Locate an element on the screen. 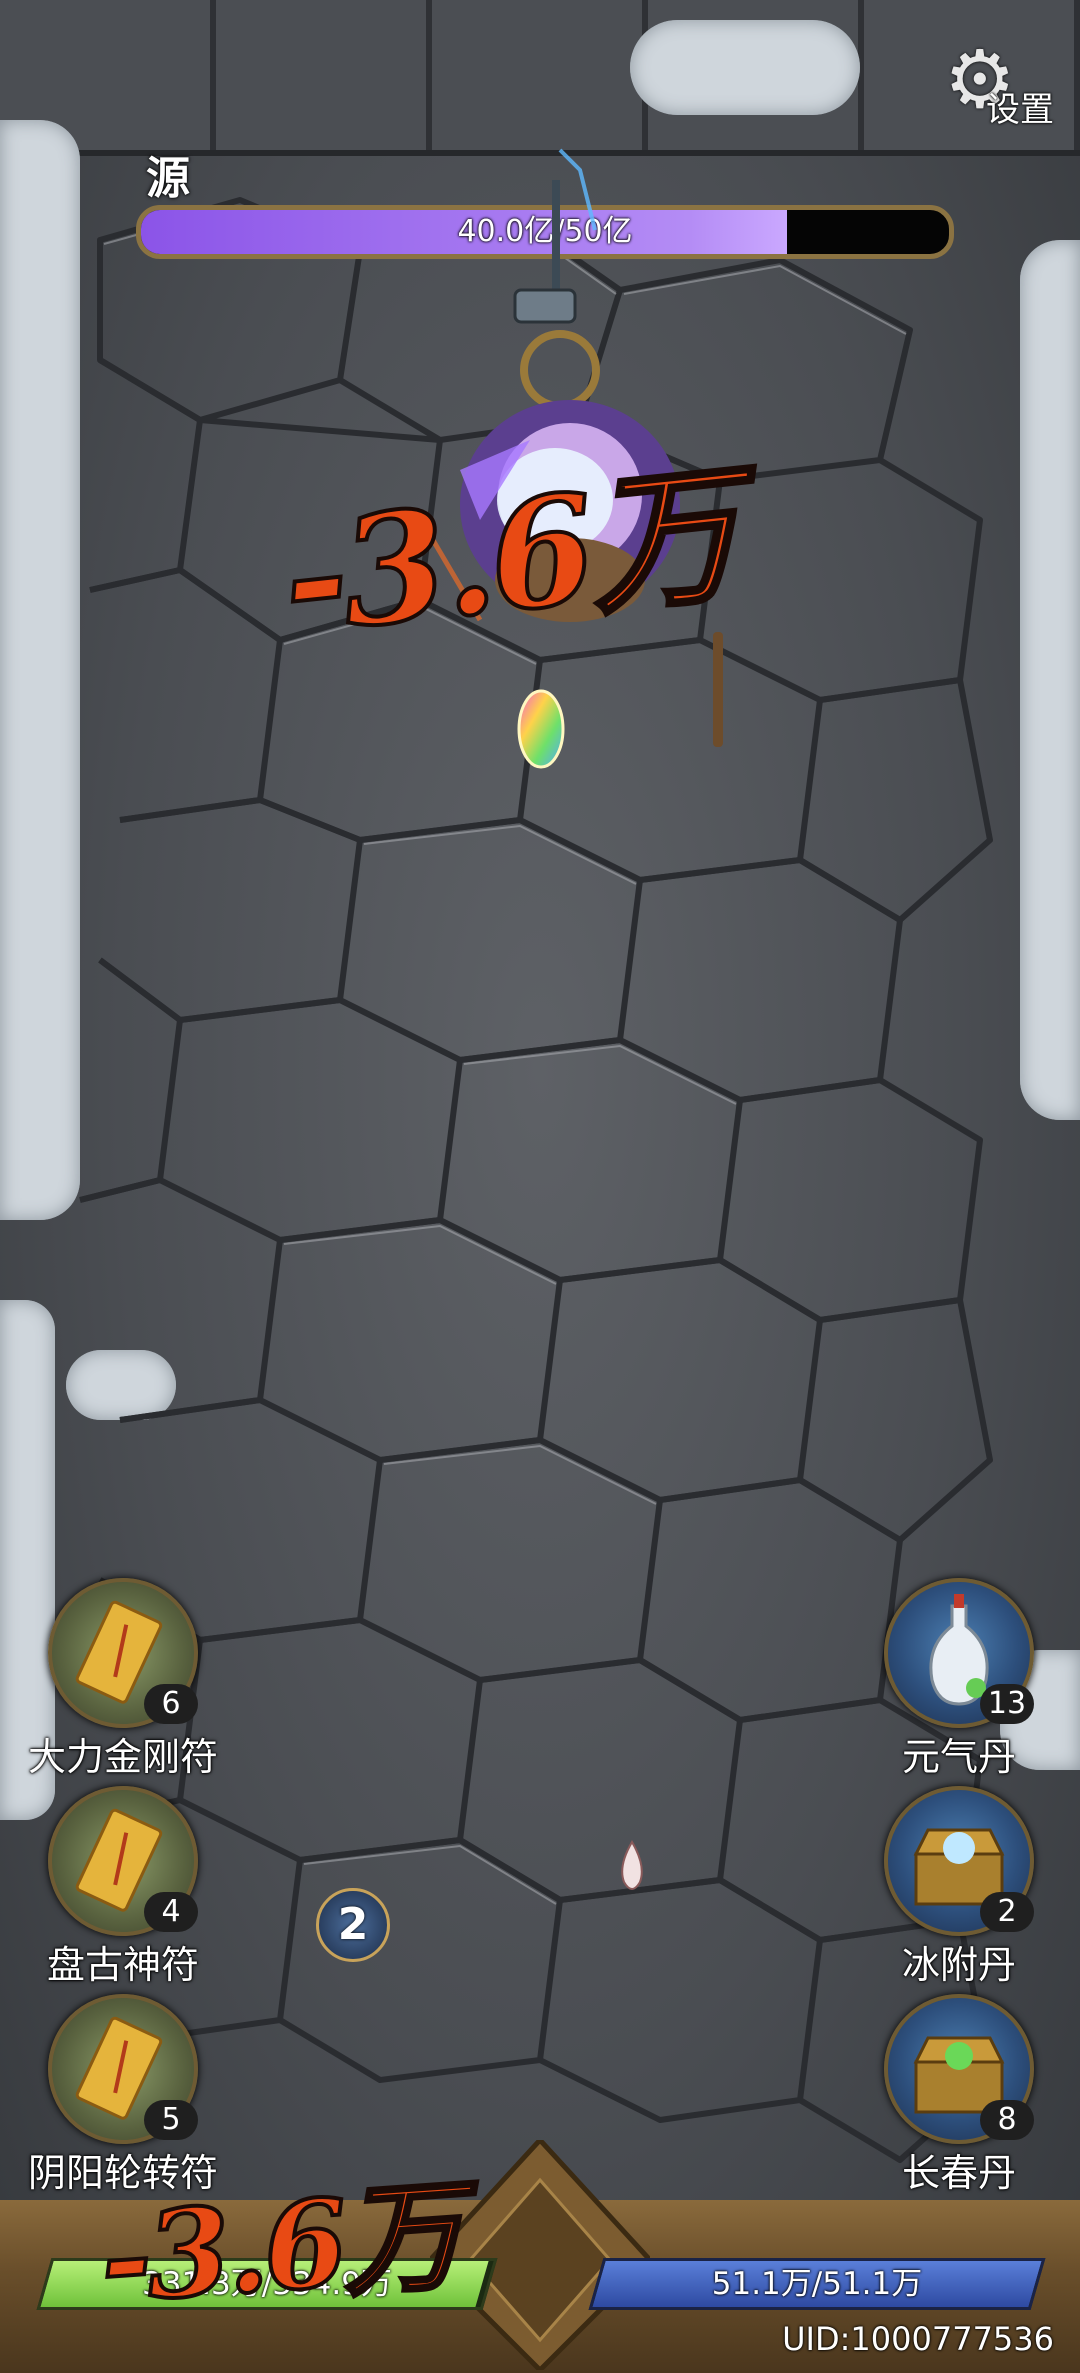  skill-bingfu-dan: 2 冰附丹 is located at coordinates (959, 1886).